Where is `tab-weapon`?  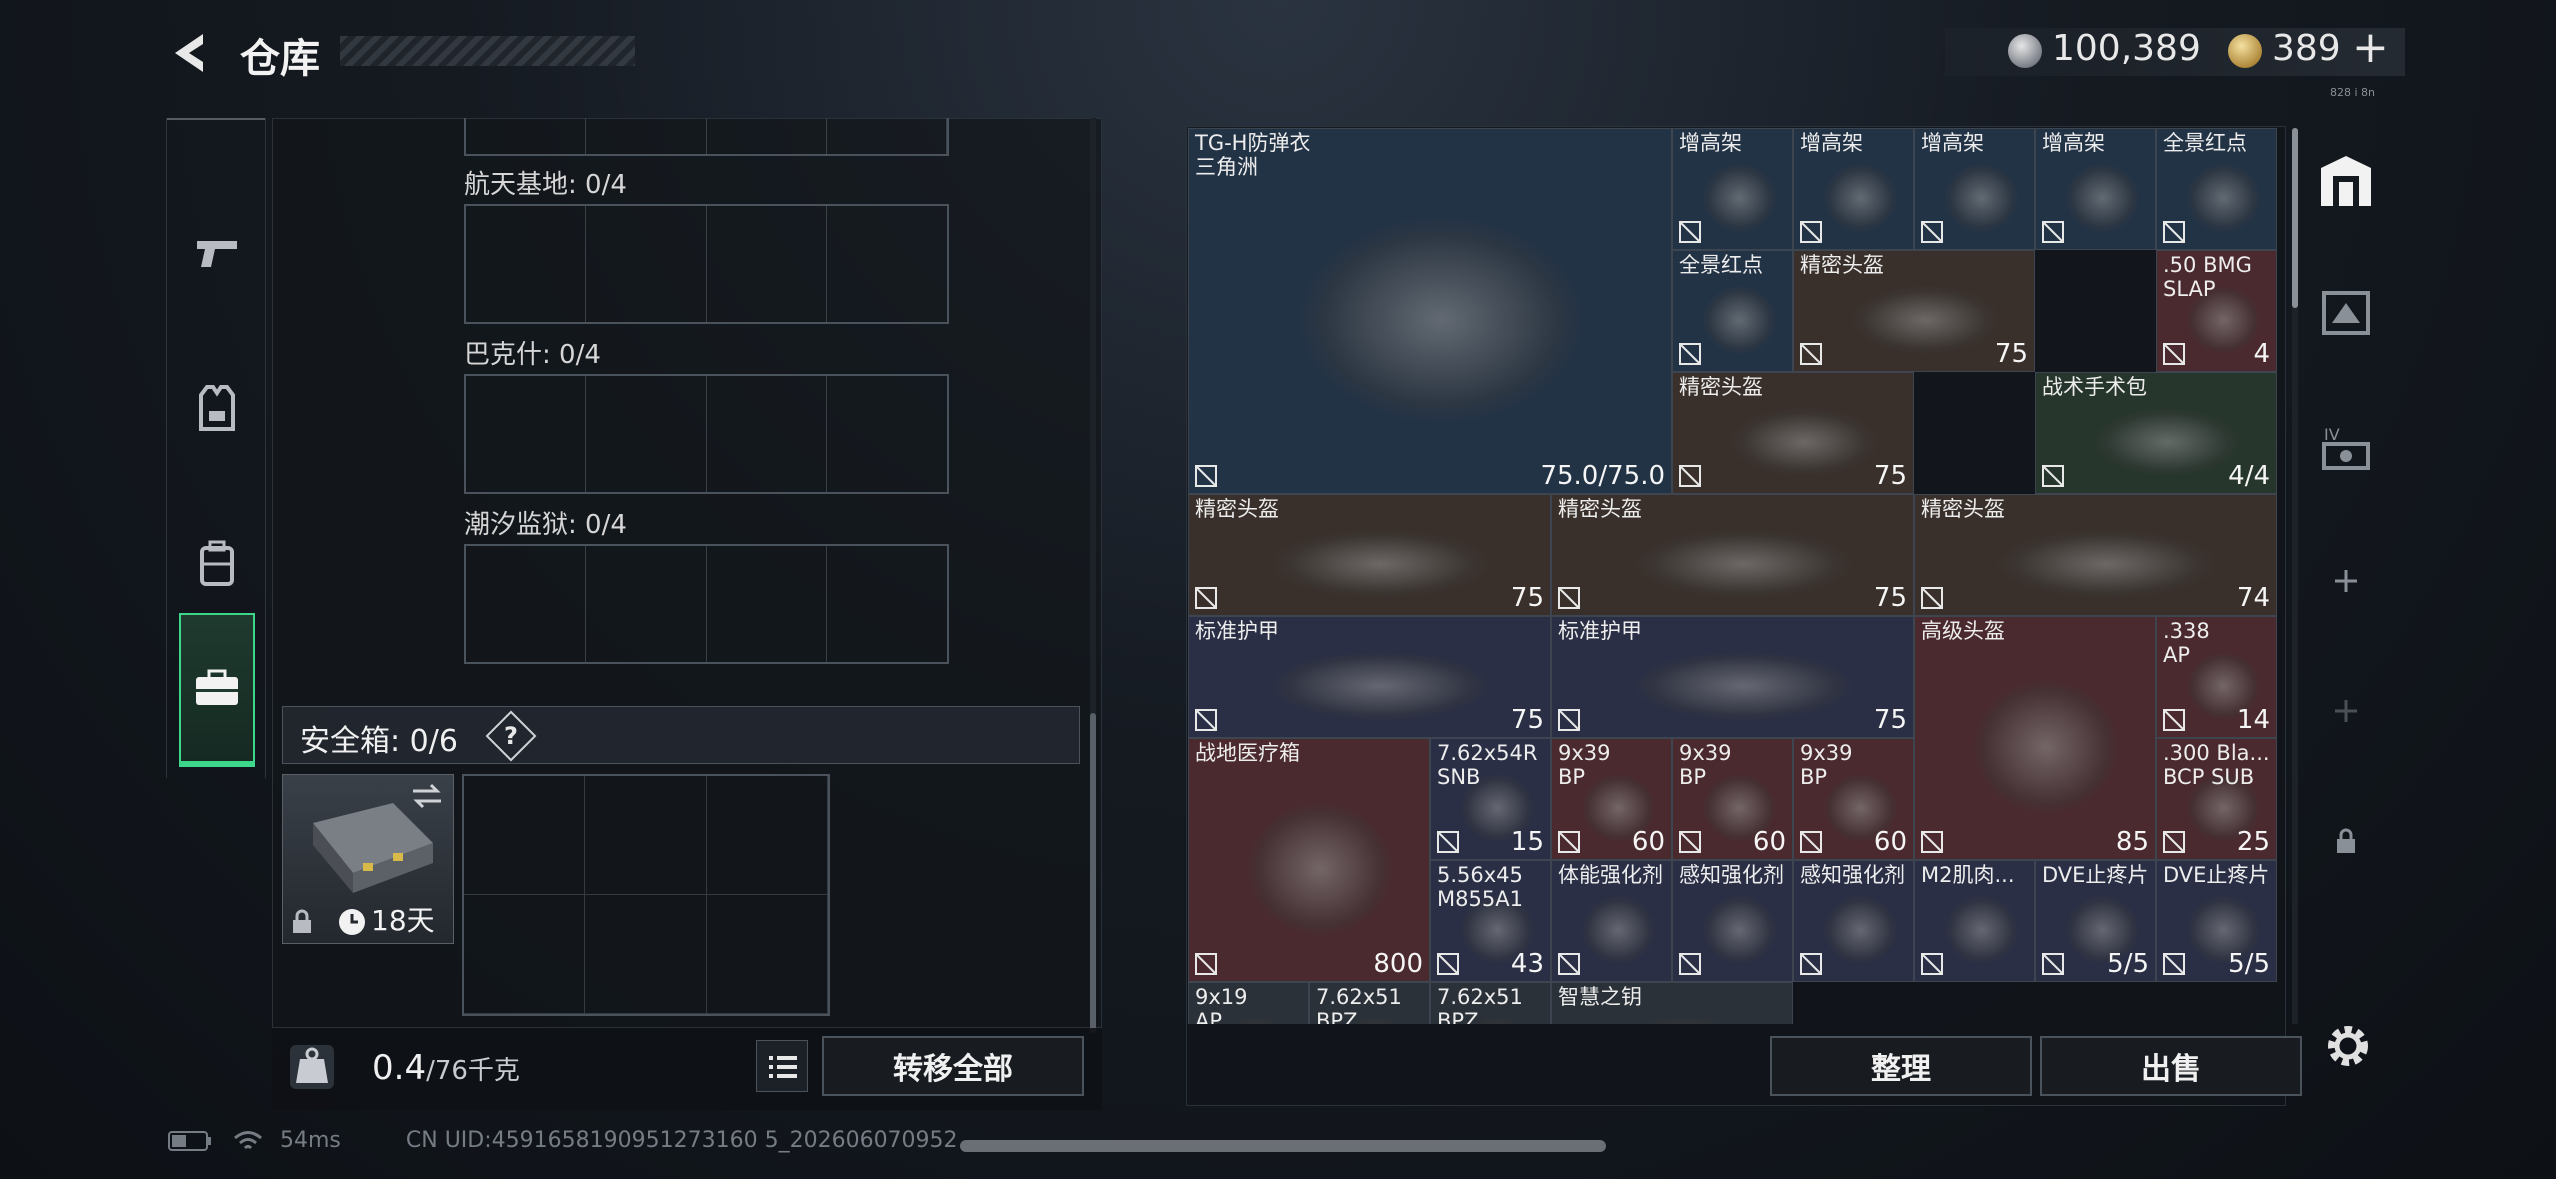
tab-weapon is located at coordinates (217, 253).